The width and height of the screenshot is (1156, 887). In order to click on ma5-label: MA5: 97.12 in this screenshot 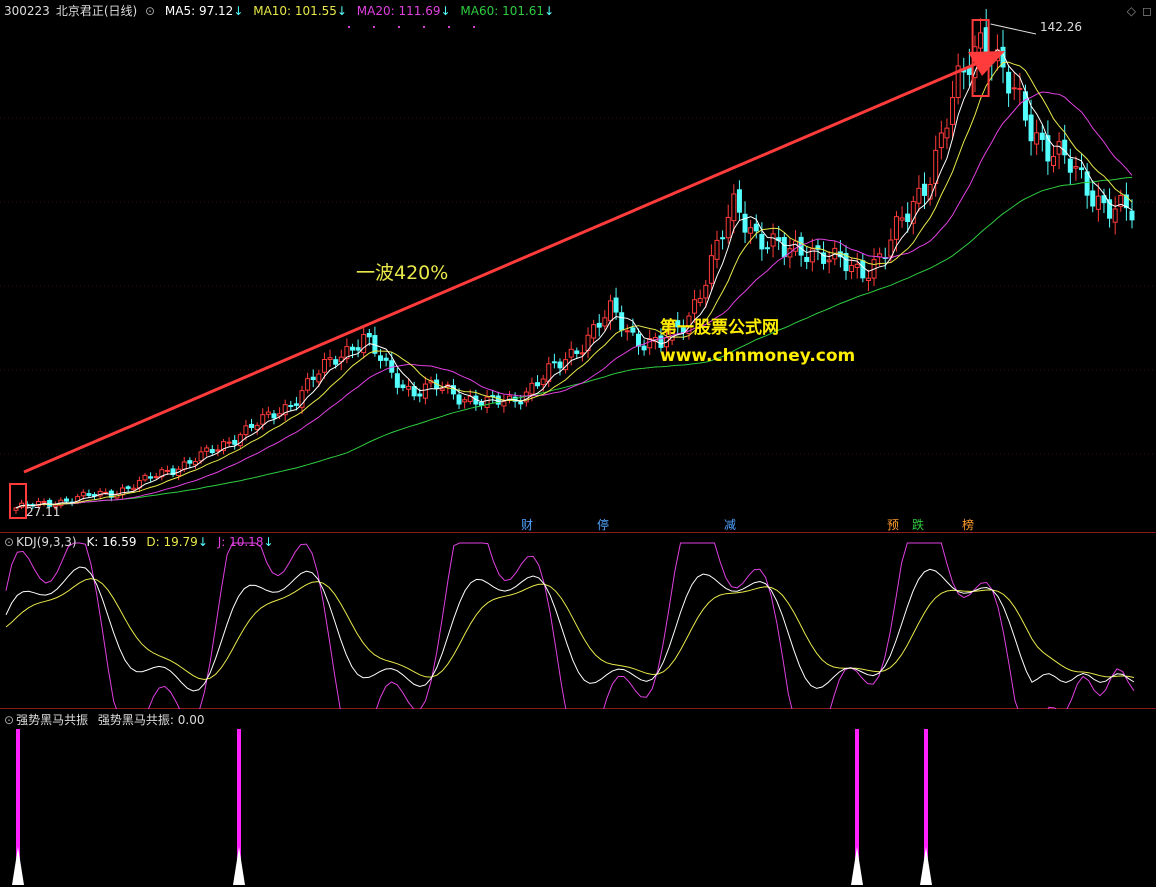, I will do `click(199, 11)`.